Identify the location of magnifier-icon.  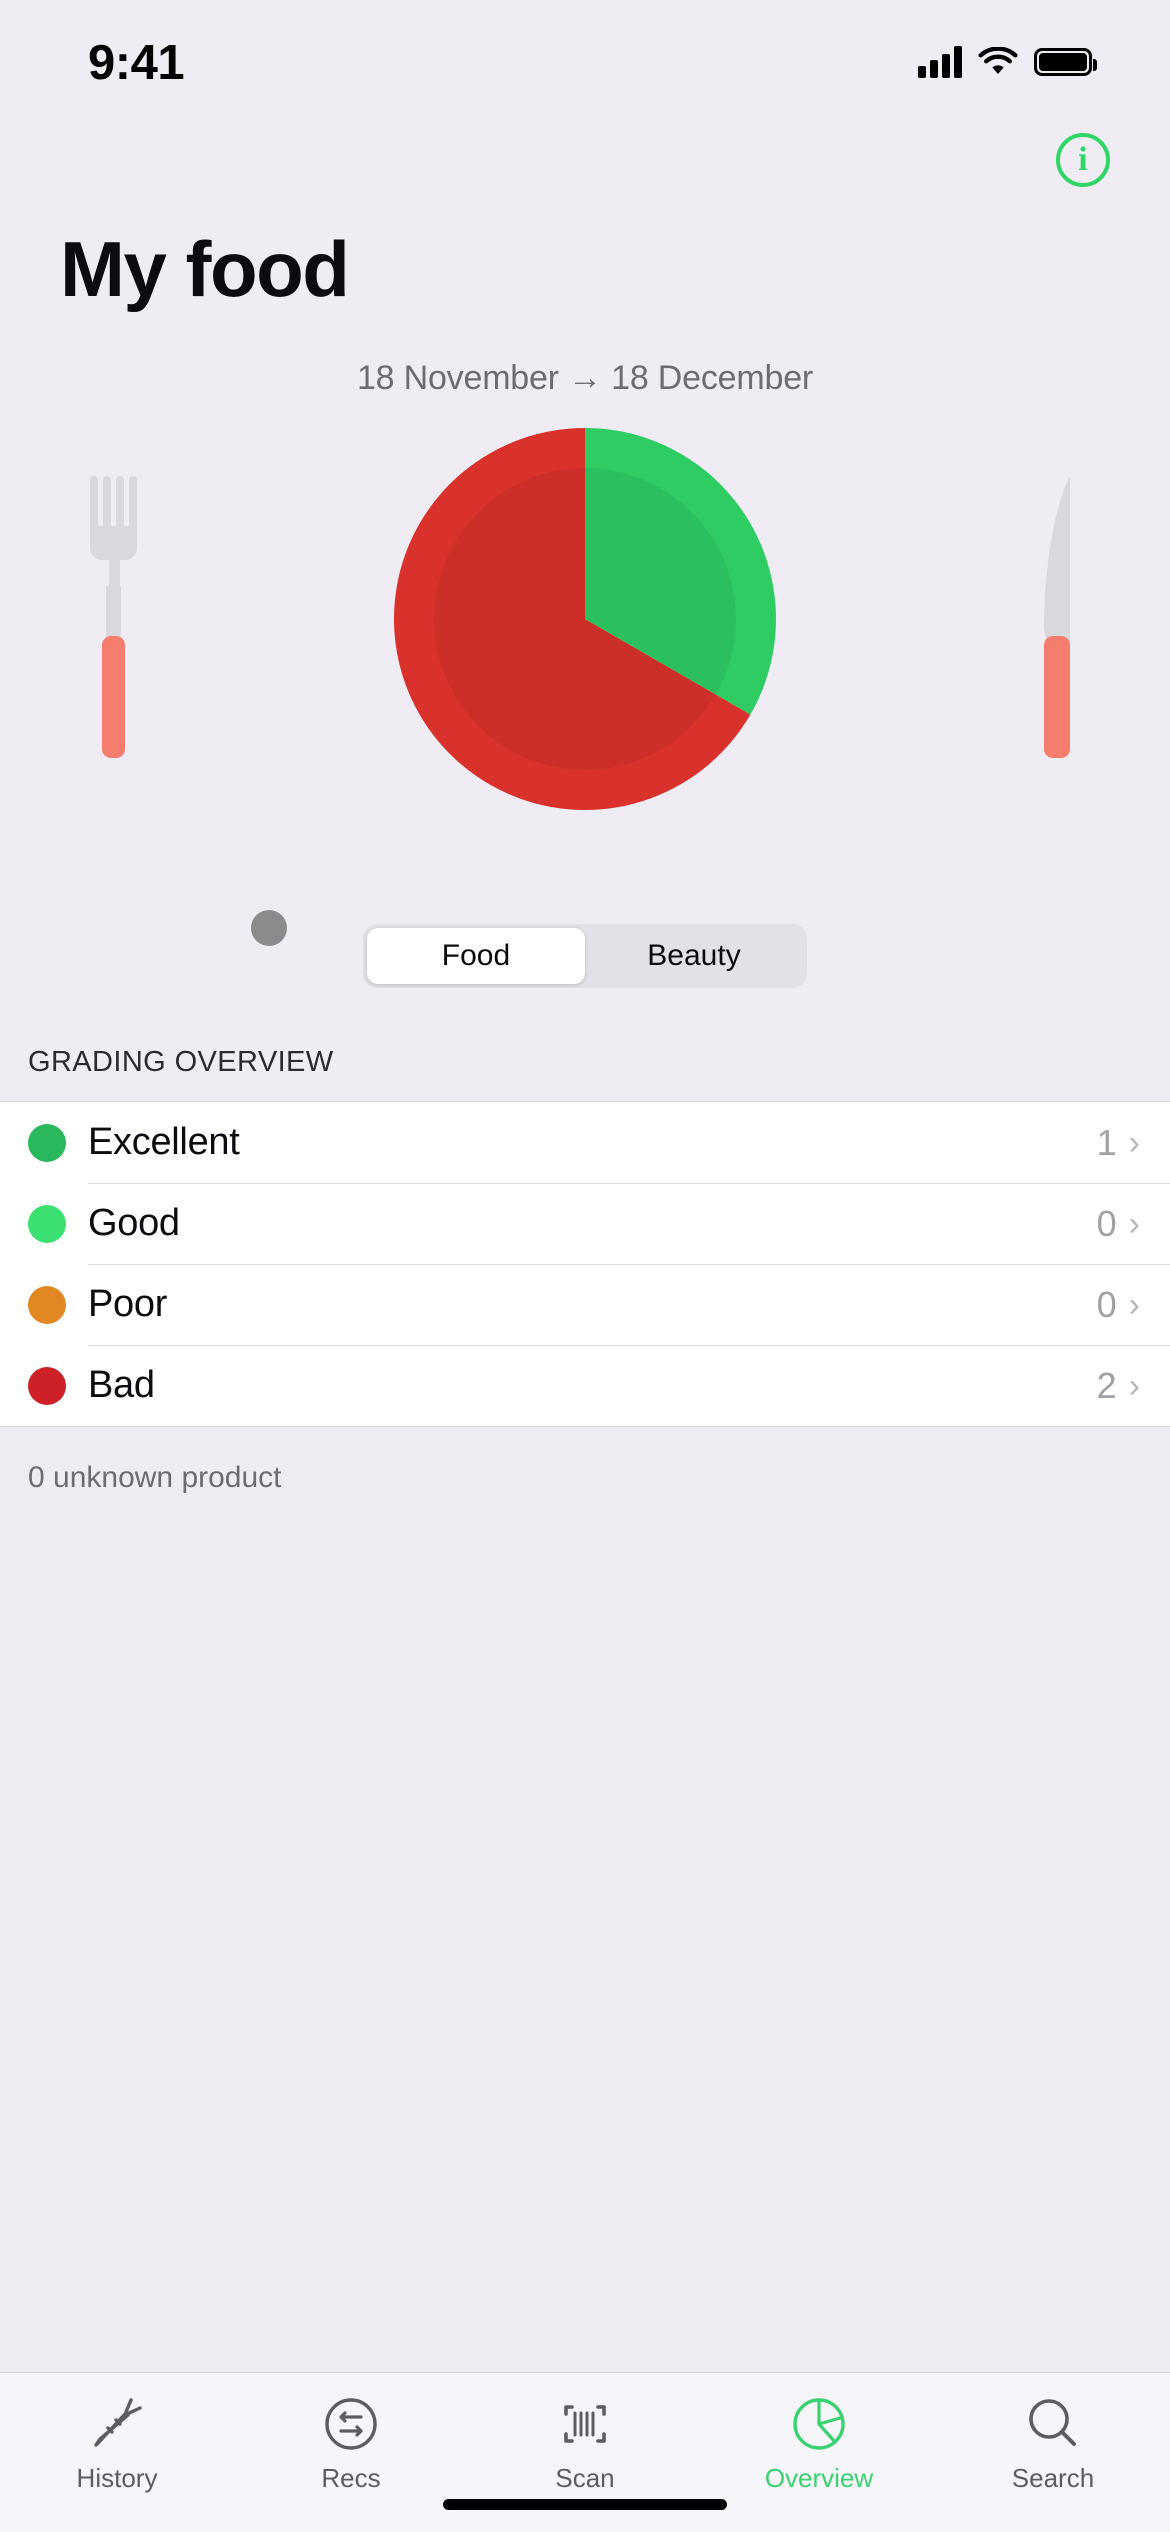
(1052, 2422).